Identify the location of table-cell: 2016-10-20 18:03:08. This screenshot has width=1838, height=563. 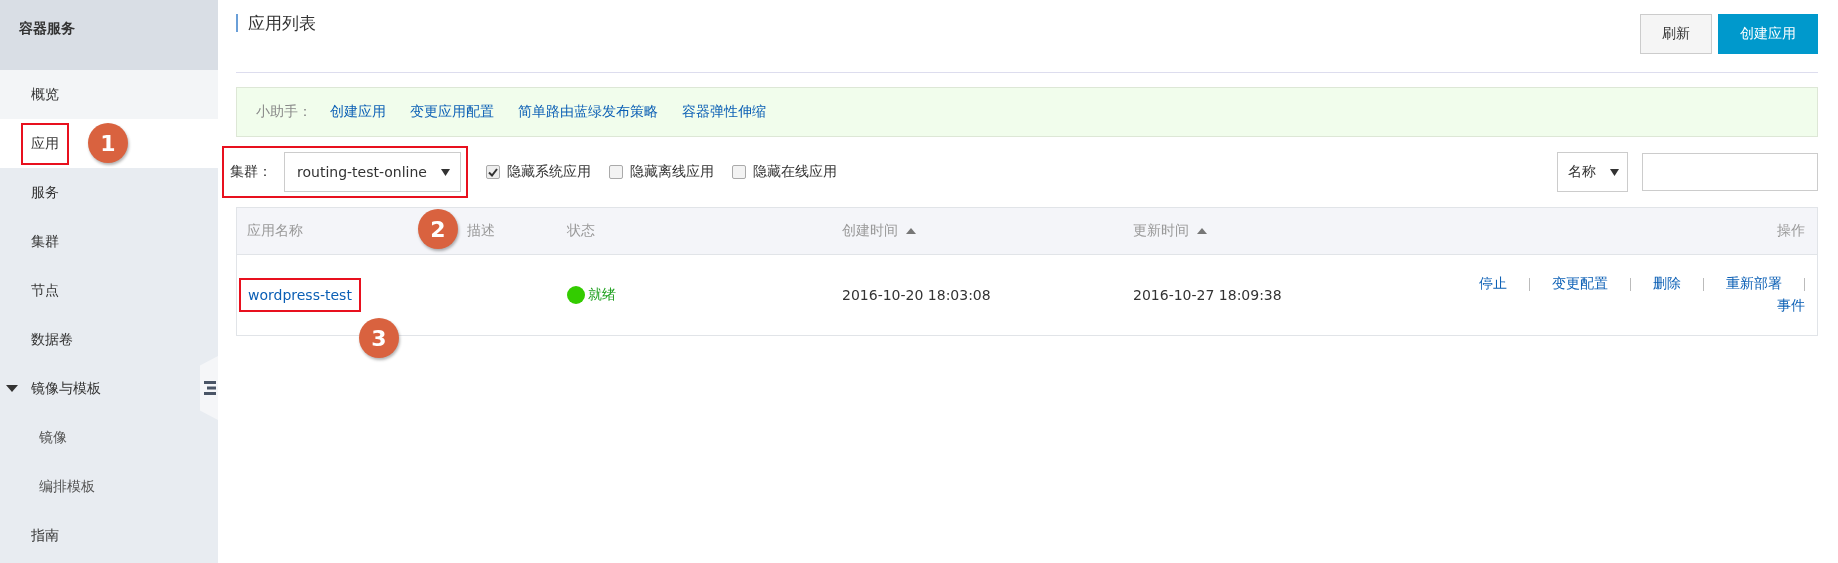
(916, 295).